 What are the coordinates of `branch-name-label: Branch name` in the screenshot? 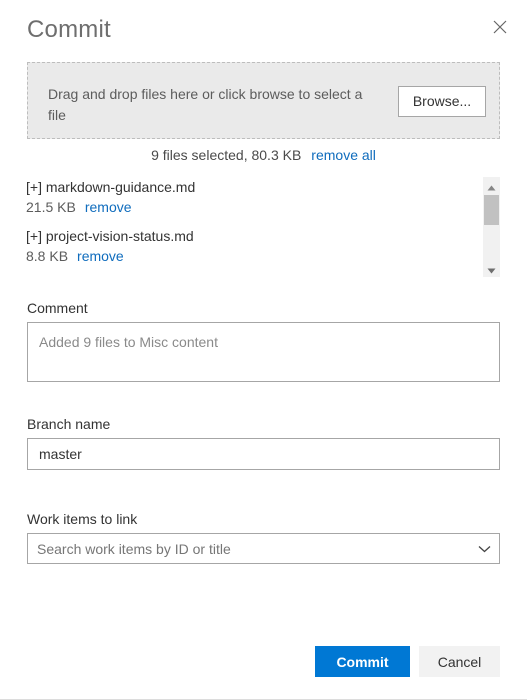 It's located at (69, 424).